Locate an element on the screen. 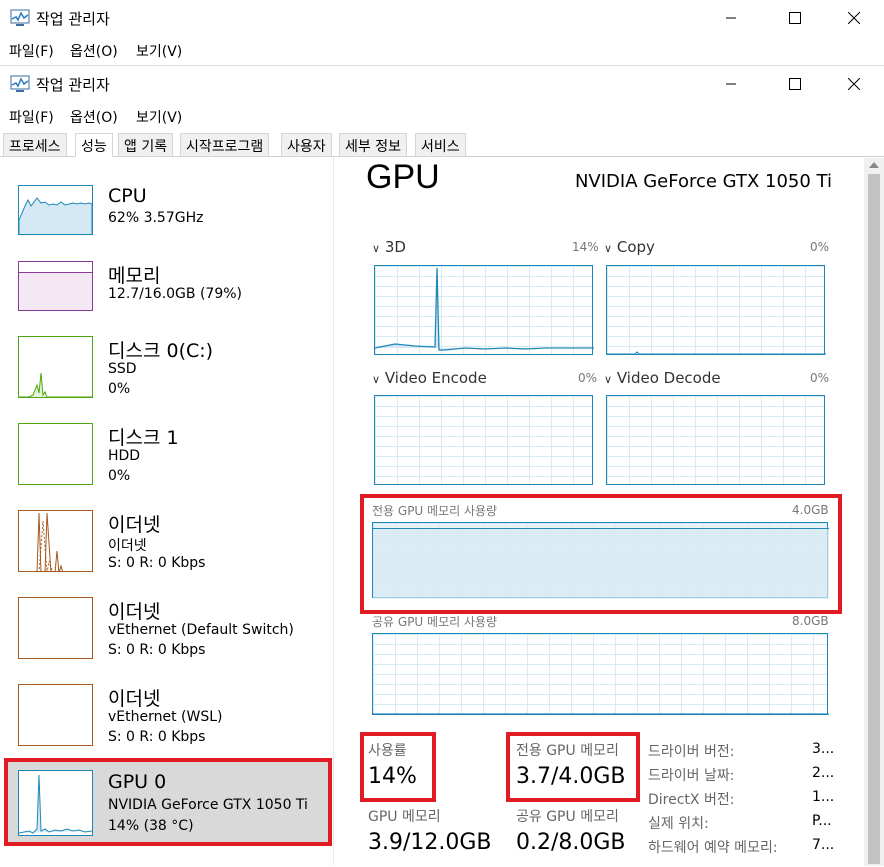 Image resolution: width=884 pixels, height=867 pixels. title-bar-back: 작업 관리자 is located at coordinates (442, 18).